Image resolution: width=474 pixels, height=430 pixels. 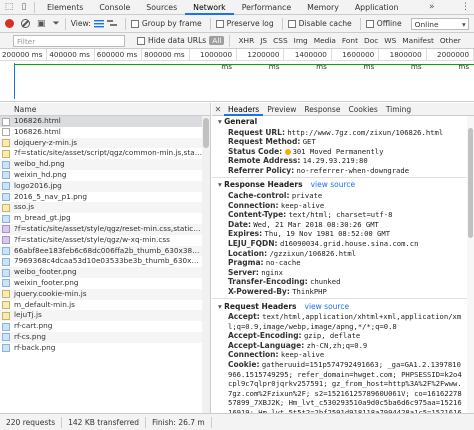 I want to click on filter-type-font: Font, so click(x=350, y=40).